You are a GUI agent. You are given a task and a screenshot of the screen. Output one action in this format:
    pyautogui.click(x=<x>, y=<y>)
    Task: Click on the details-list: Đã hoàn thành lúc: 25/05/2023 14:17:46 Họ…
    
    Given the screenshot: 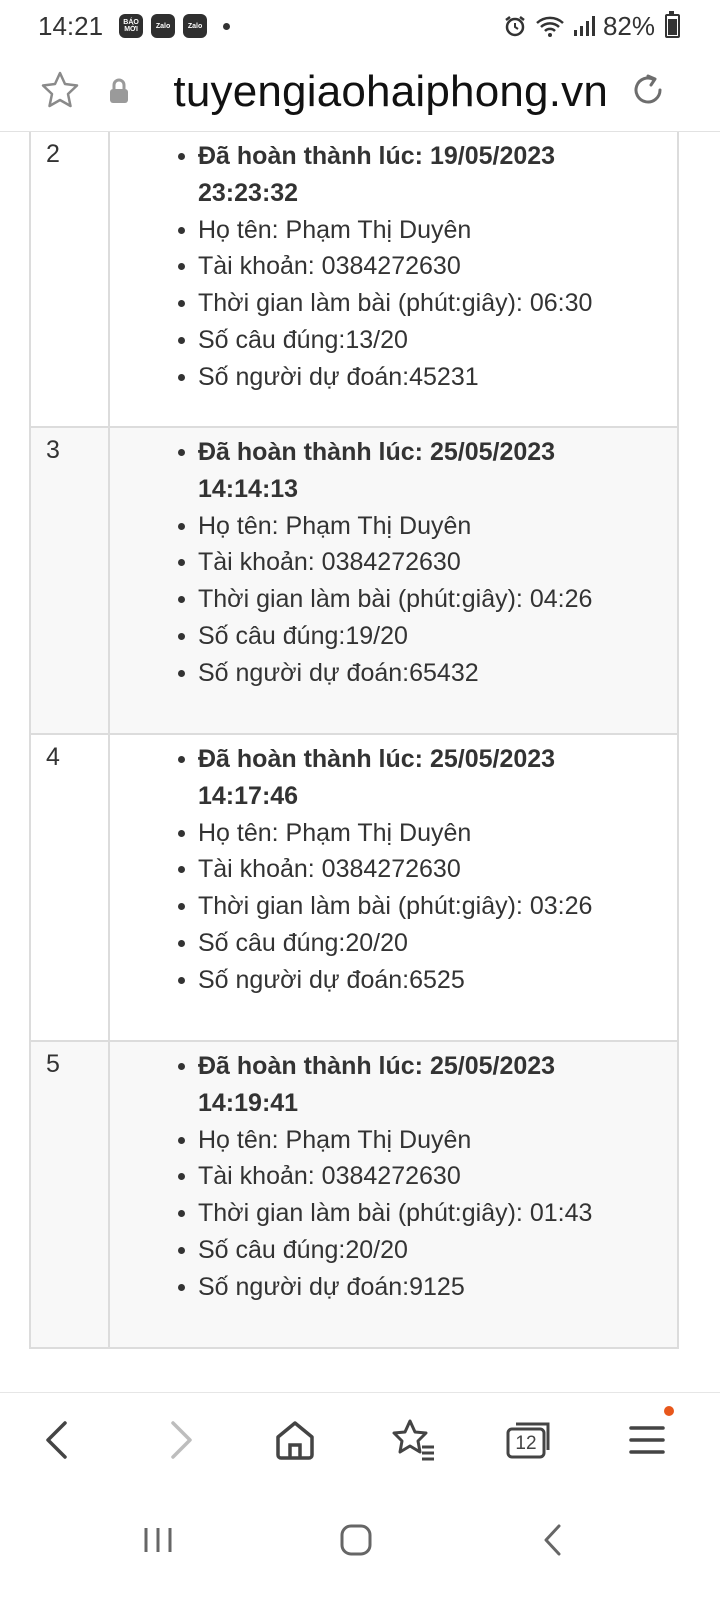 What is the action you would take?
    pyautogui.click(x=393, y=867)
    